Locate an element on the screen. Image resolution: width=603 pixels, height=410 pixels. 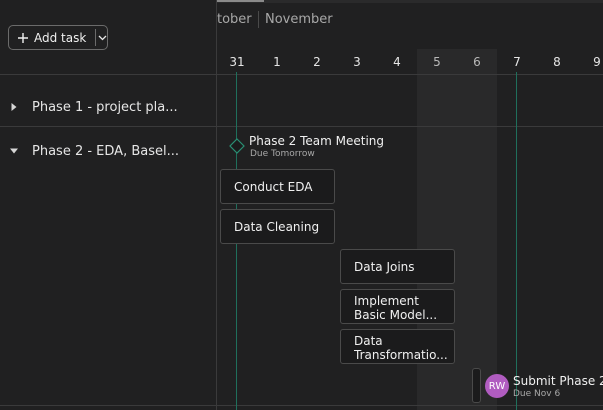
add-task-split-button: Add task is located at coordinates (58, 37).